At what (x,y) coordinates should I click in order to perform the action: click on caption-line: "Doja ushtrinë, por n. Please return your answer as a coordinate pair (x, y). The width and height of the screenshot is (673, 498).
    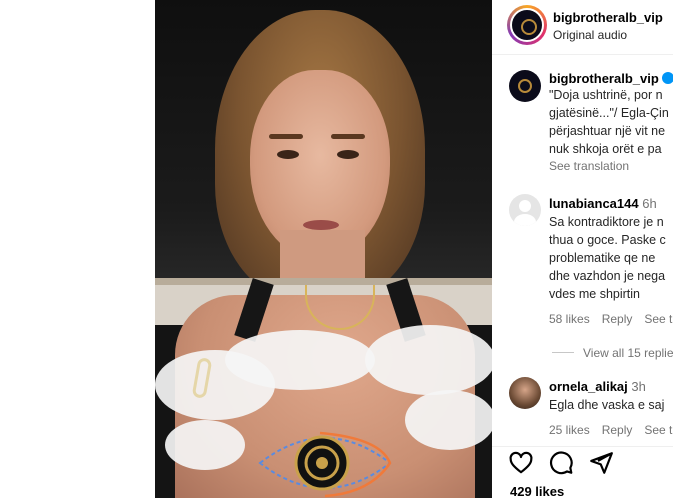
    Looking at the image, I should click on (606, 95).